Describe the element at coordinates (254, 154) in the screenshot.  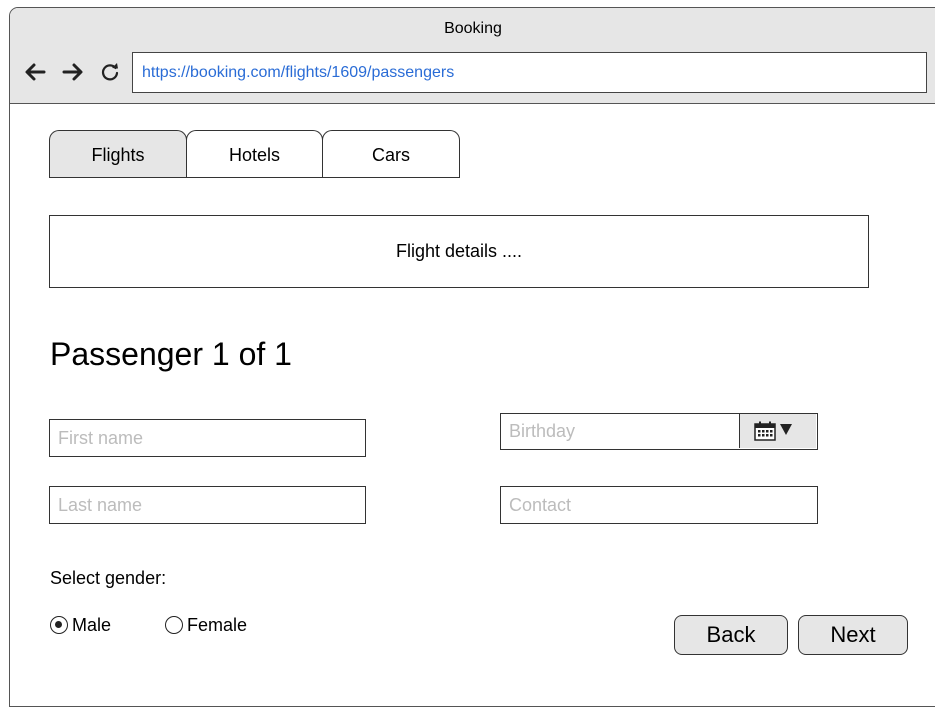
I see `tab-hotels: Hotels` at that location.